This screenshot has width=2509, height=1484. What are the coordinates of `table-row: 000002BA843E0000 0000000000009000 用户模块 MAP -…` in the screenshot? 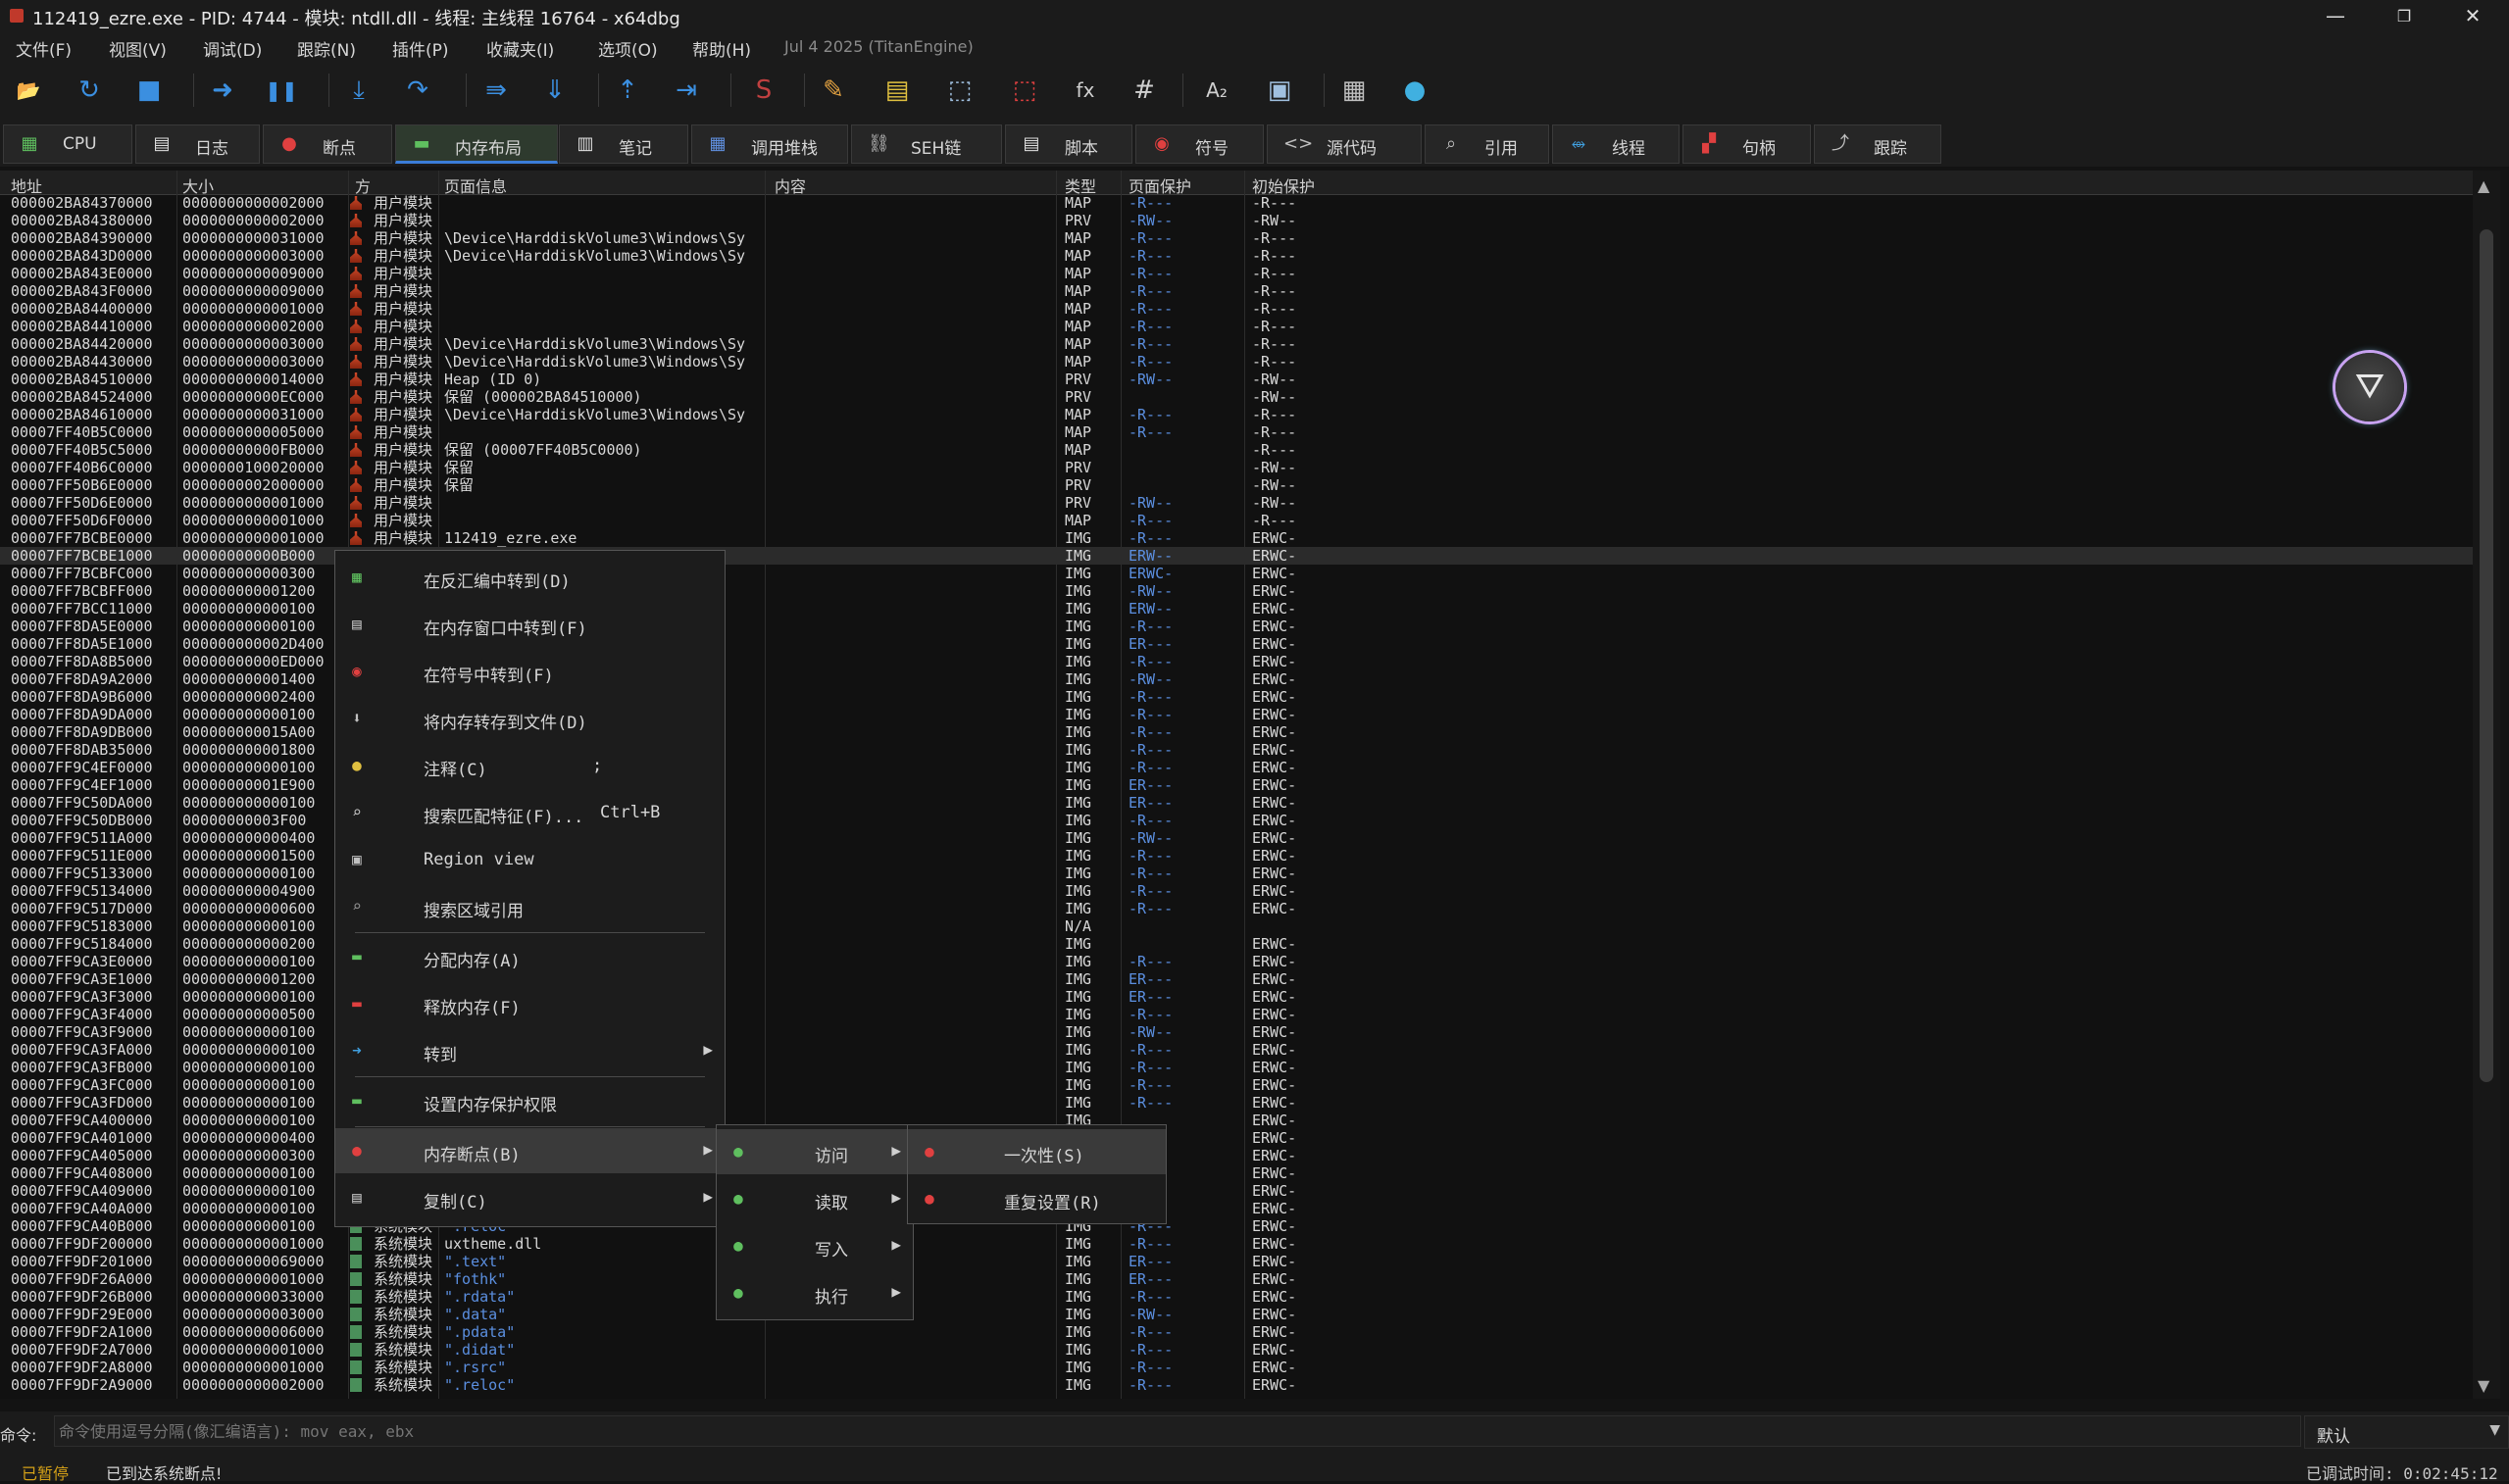 It's located at (1236, 273).